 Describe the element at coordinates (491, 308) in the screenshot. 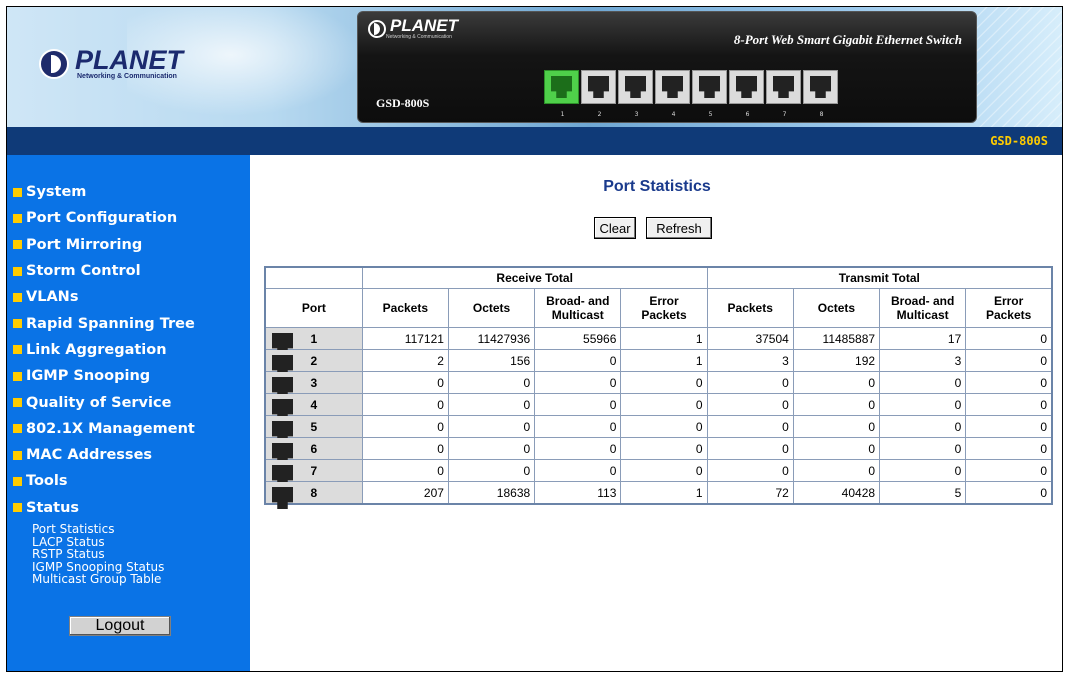

I see `col-rx-octets: Octets` at that location.